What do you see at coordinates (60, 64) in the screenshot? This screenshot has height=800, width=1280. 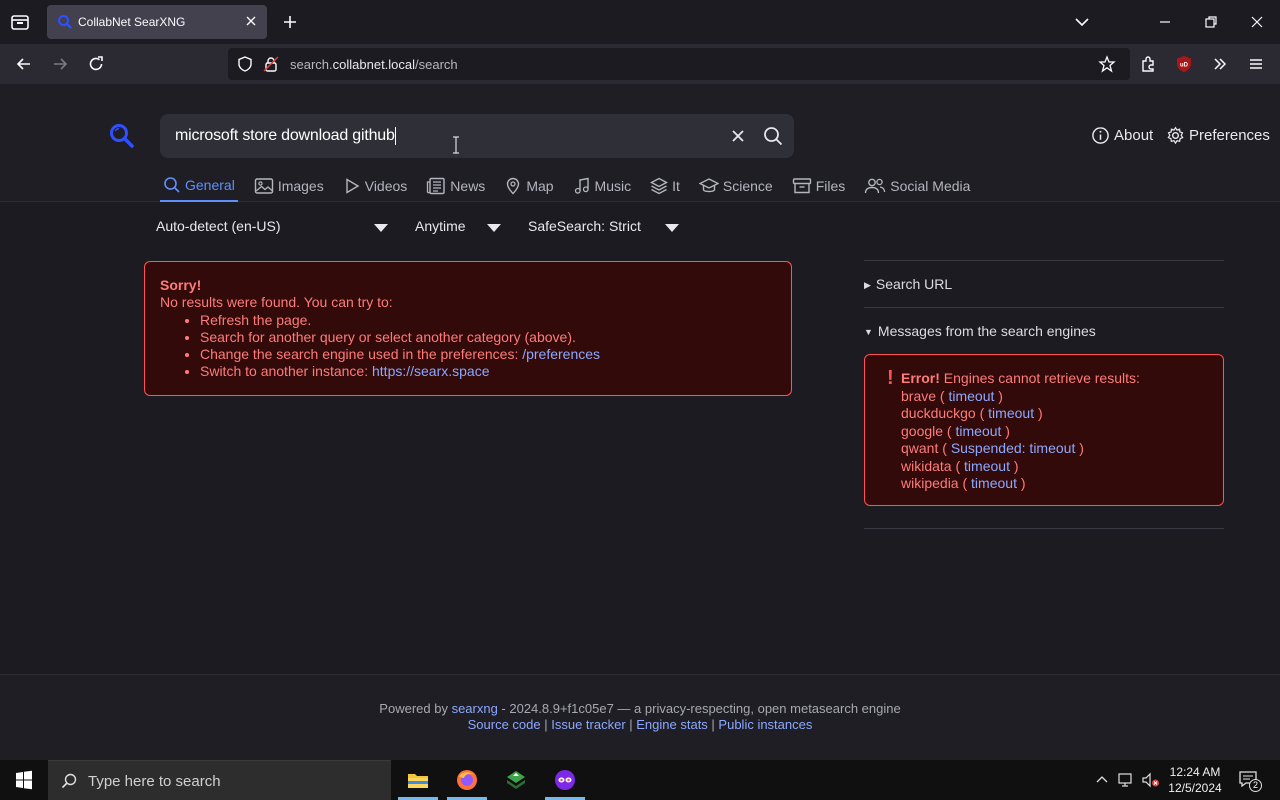 I see `forward-icon` at bounding box center [60, 64].